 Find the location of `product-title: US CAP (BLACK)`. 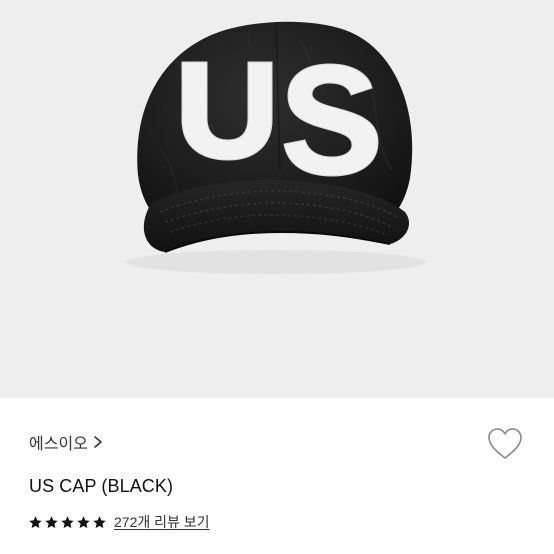

product-title: US CAP (BLACK) is located at coordinates (101, 486).